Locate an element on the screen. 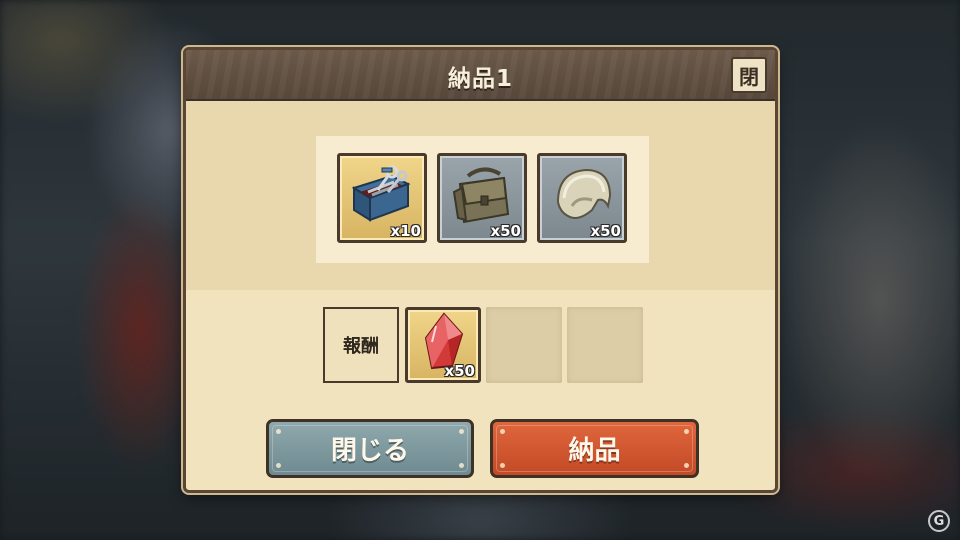 The height and width of the screenshot is (540, 960). deliver-button: 納品 is located at coordinates (594, 448).